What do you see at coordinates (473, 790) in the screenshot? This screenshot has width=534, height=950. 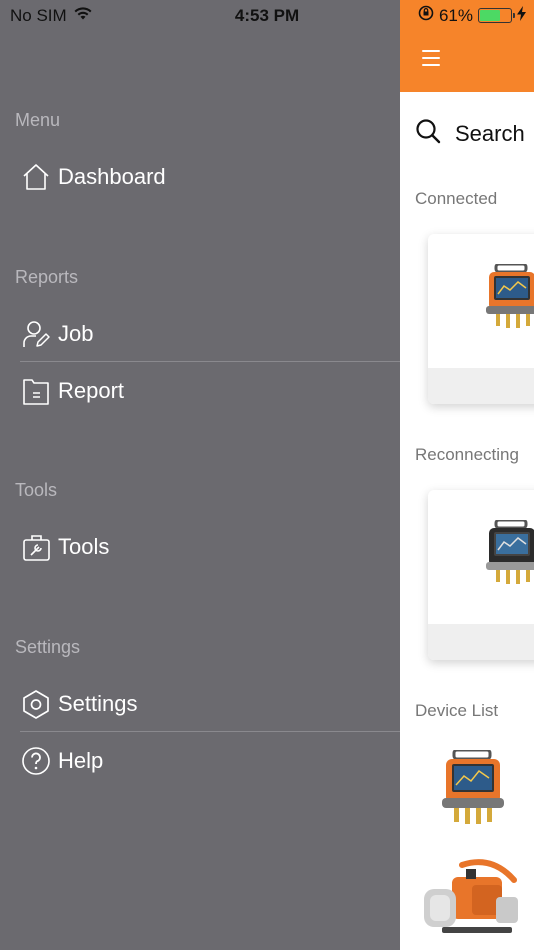 I see `device-list-item-manifold` at bounding box center [473, 790].